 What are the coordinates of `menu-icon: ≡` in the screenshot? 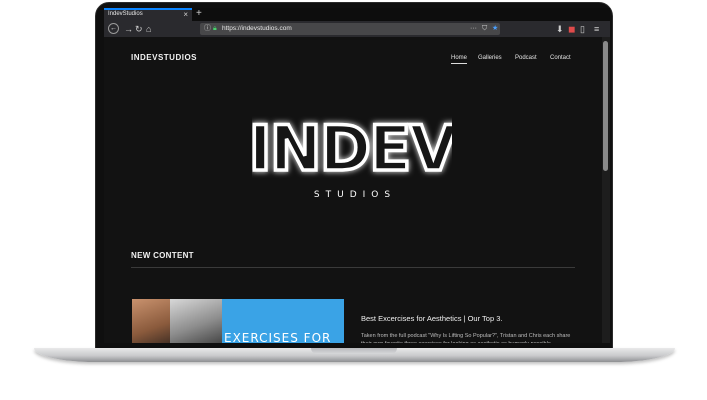 It's located at (596, 29).